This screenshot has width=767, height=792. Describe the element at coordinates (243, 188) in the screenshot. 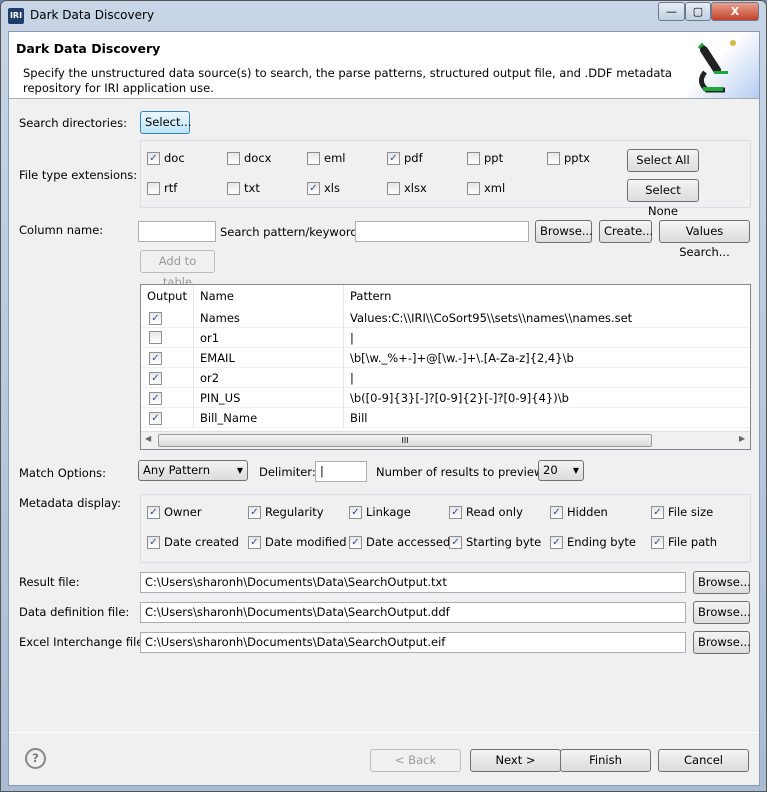

I see `file-type-txt-checkbox: txt` at that location.